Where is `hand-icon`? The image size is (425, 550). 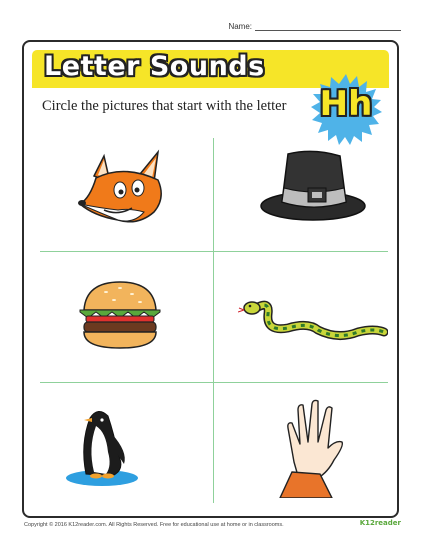 hand-icon is located at coordinates (311, 449).